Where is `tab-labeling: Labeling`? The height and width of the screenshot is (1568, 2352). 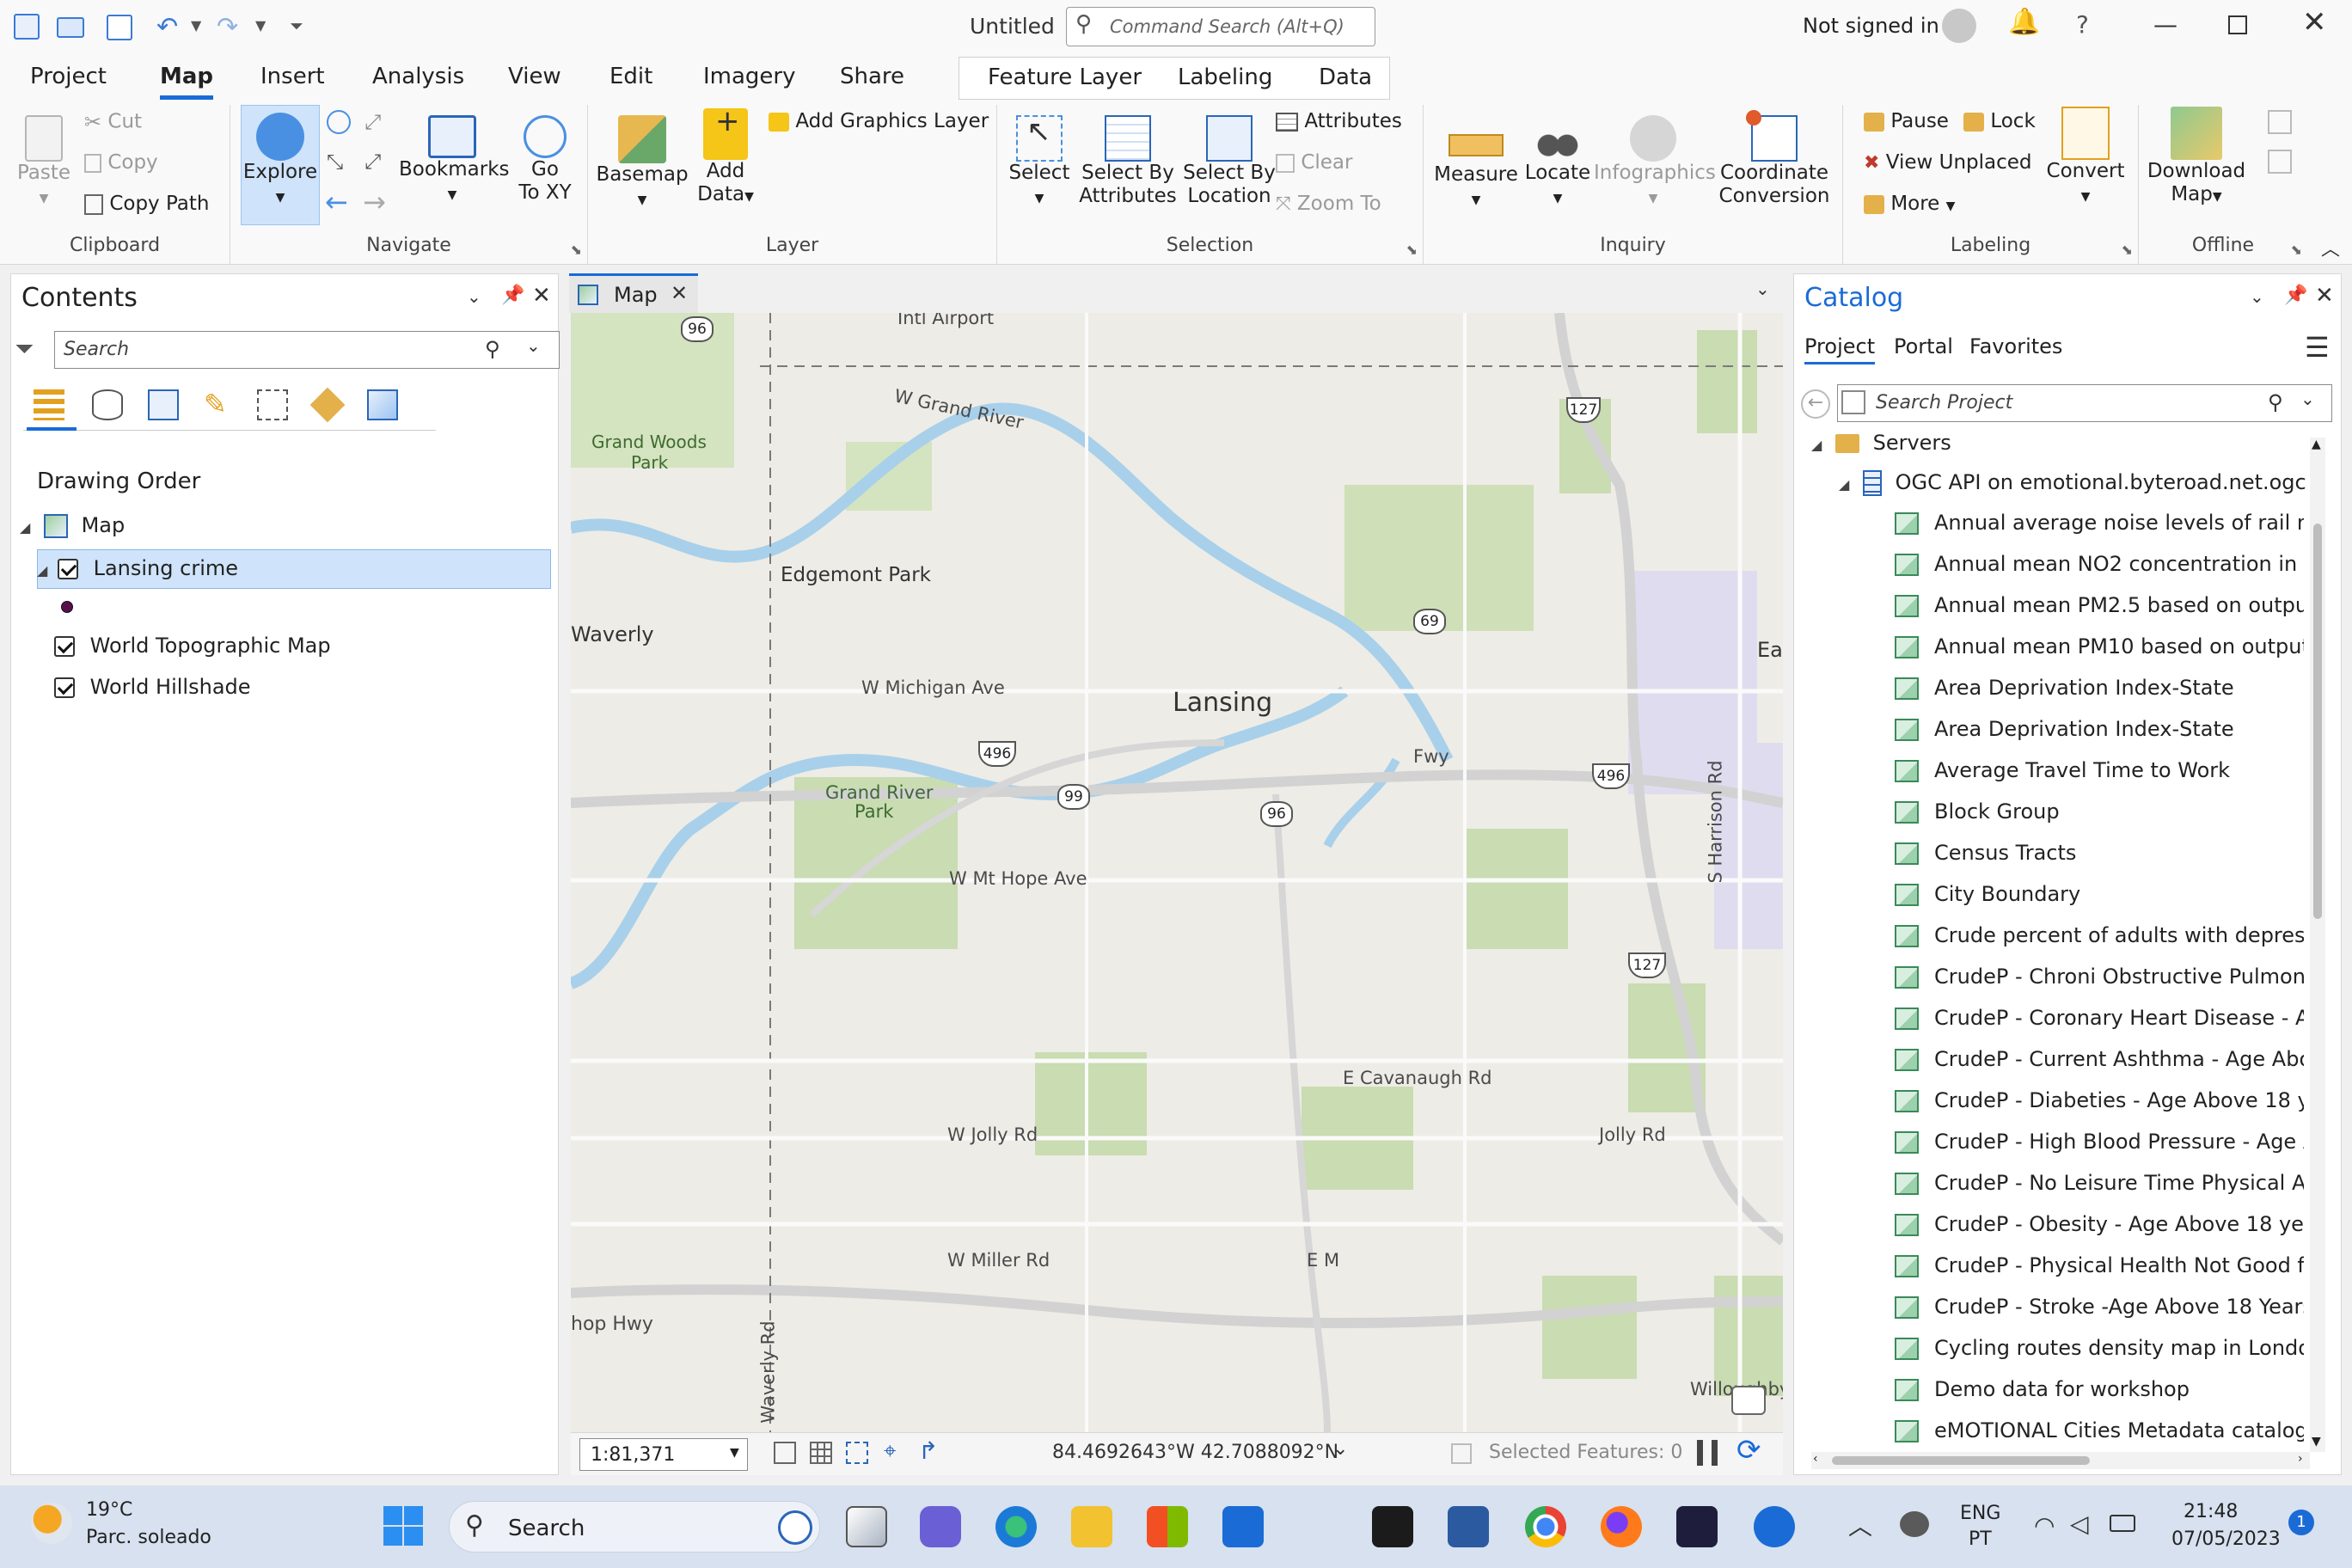
tab-labeling: Labeling is located at coordinates (1225, 77).